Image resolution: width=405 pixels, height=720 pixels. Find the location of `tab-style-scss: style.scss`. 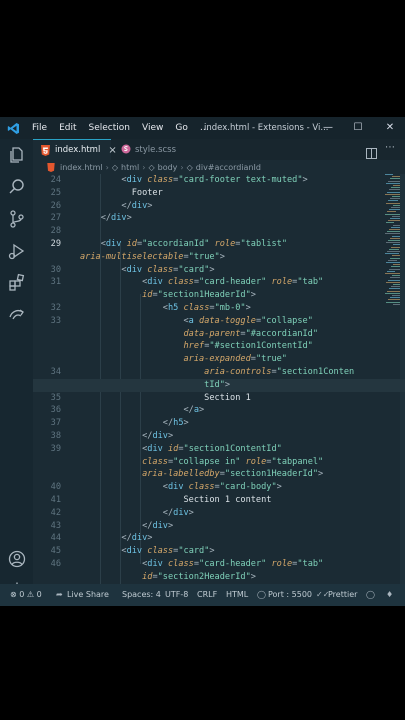

tab-style-scss: style.scss is located at coordinates (153, 149).